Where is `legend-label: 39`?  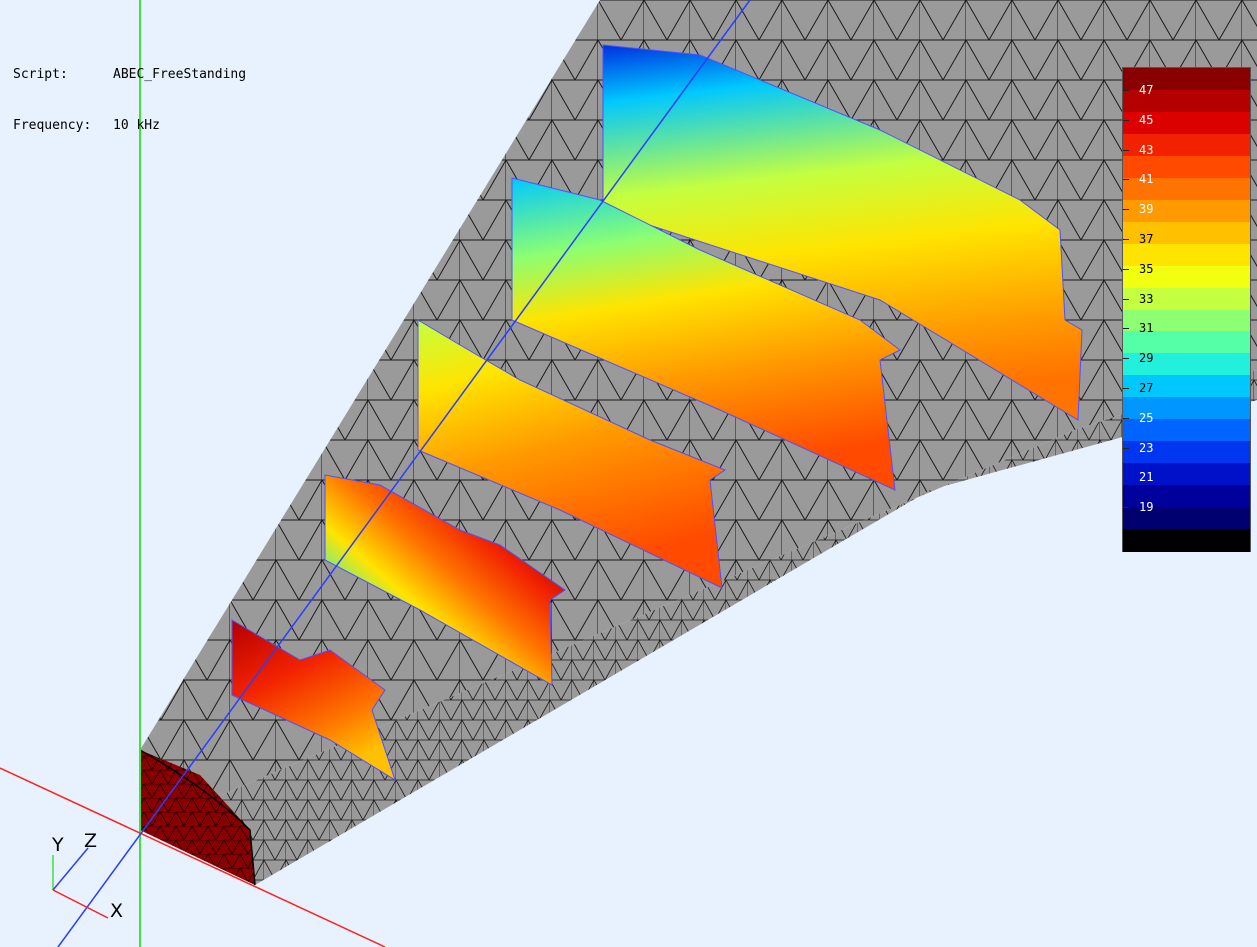
legend-label: 39 is located at coordinates (1146, 209).